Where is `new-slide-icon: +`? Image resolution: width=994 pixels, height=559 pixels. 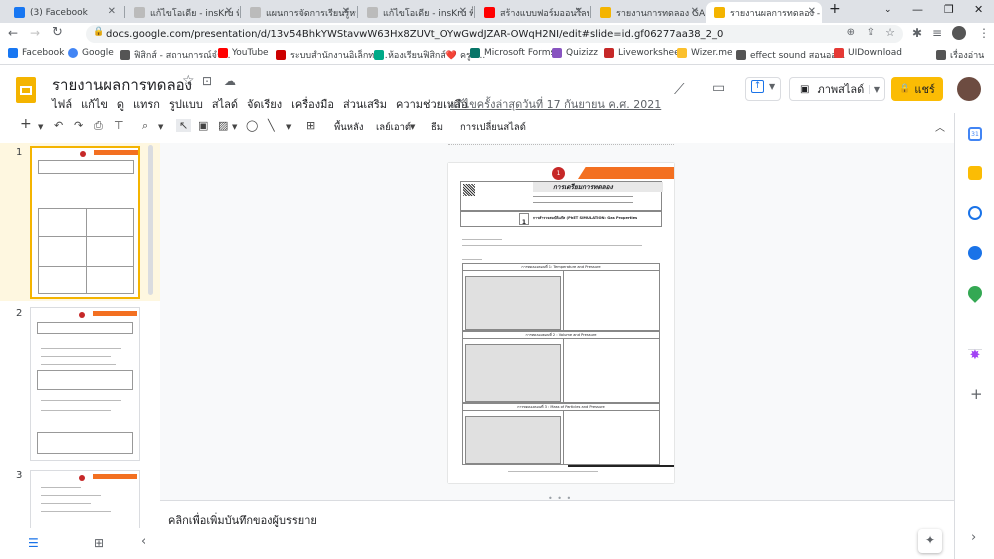
new-slide-icon: + is located at coordinates (26, 124).